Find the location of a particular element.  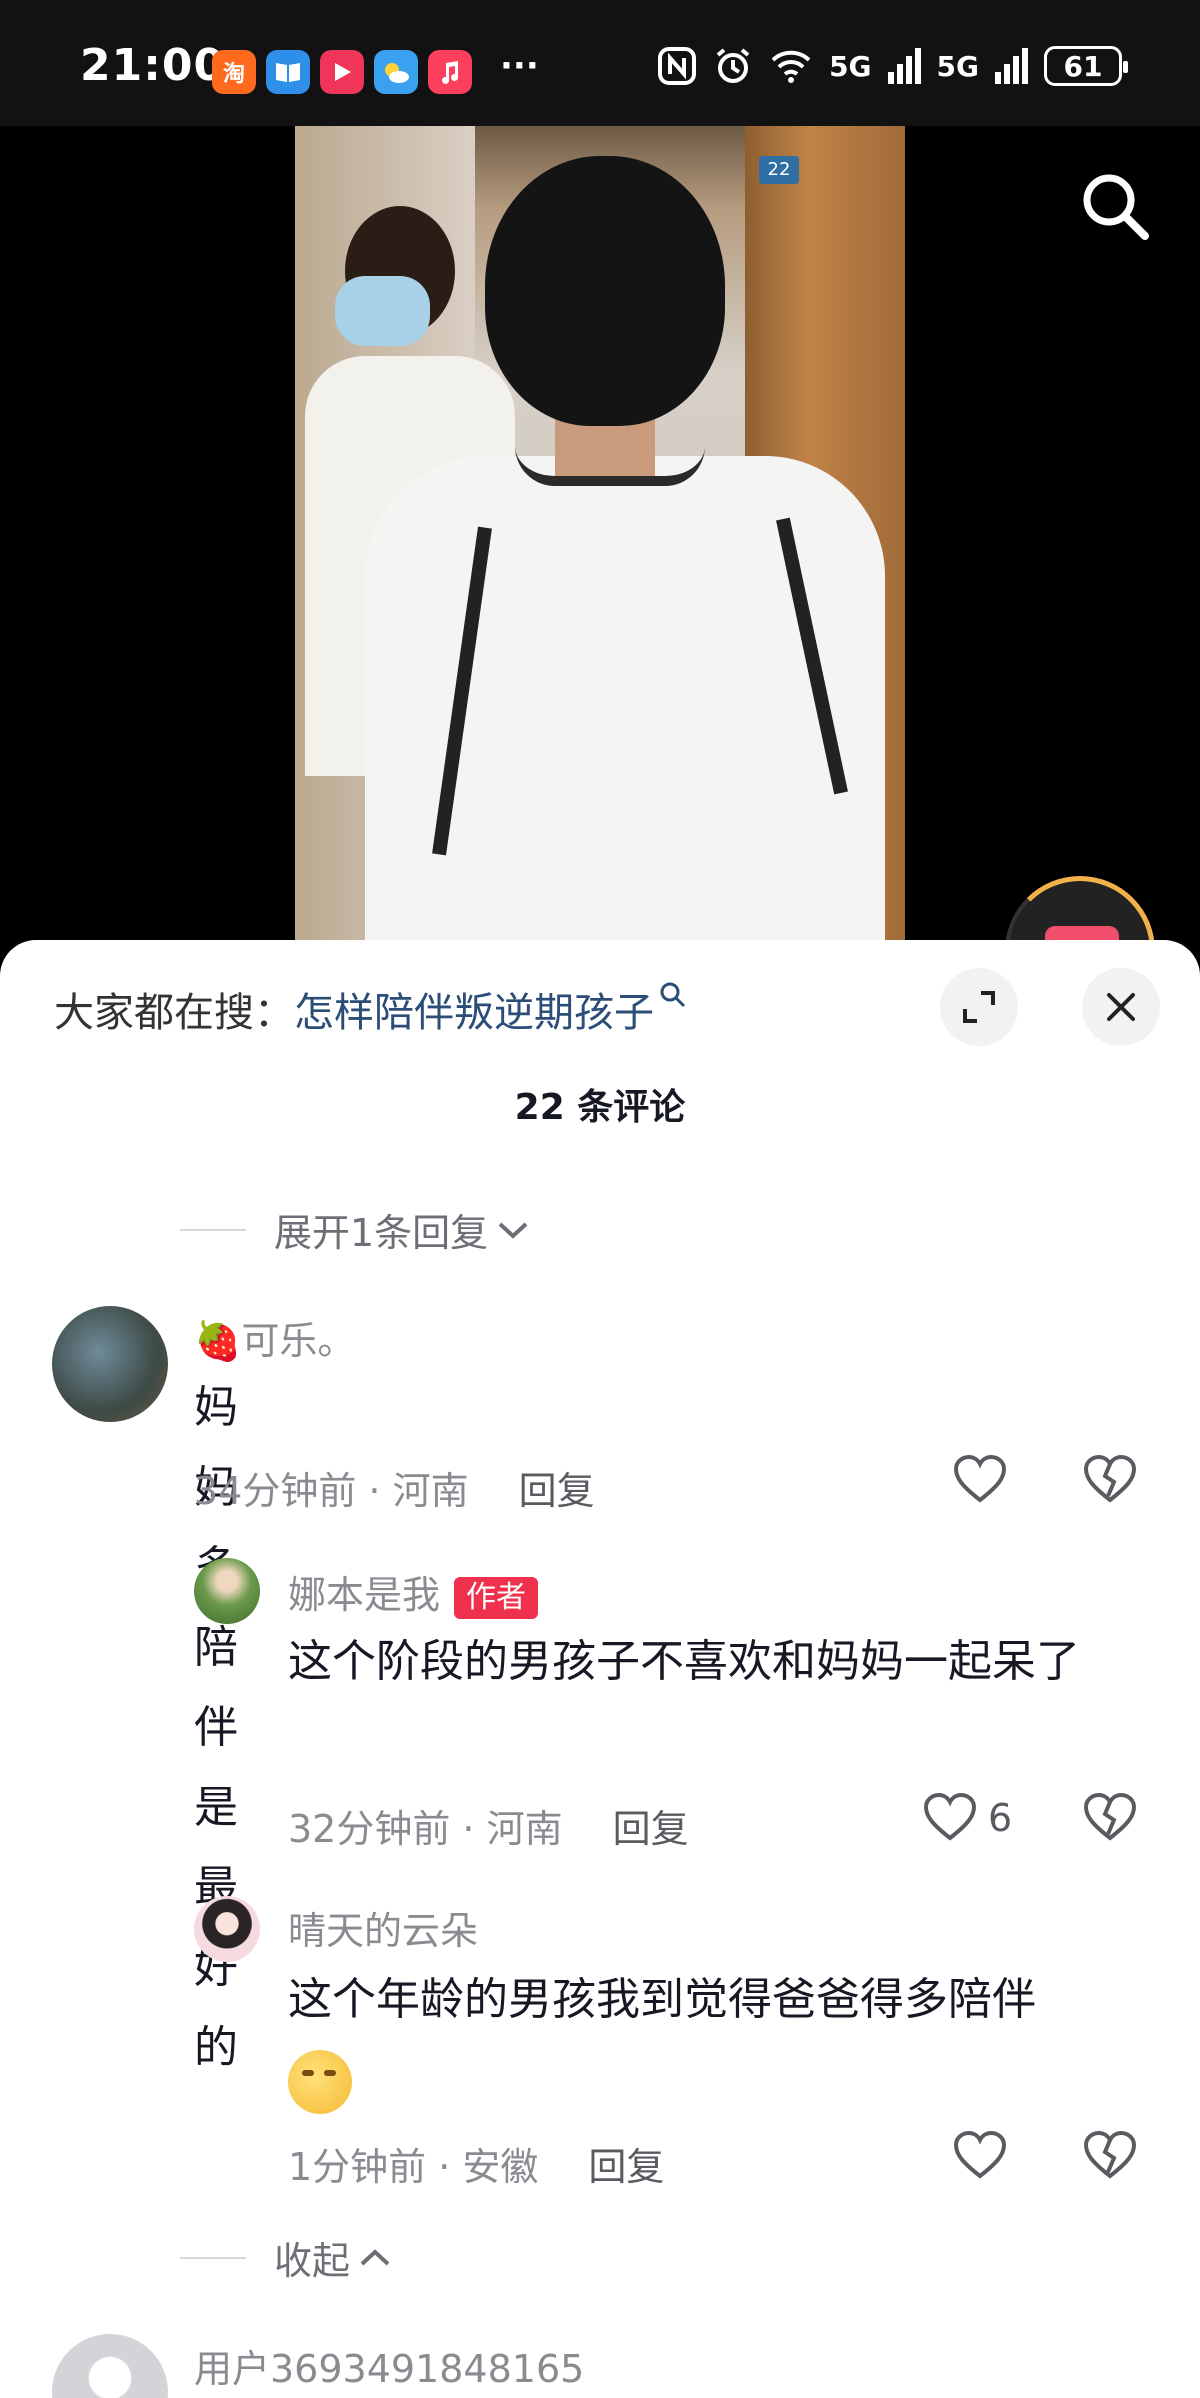

video-icon is located at coordinates (342, 72).